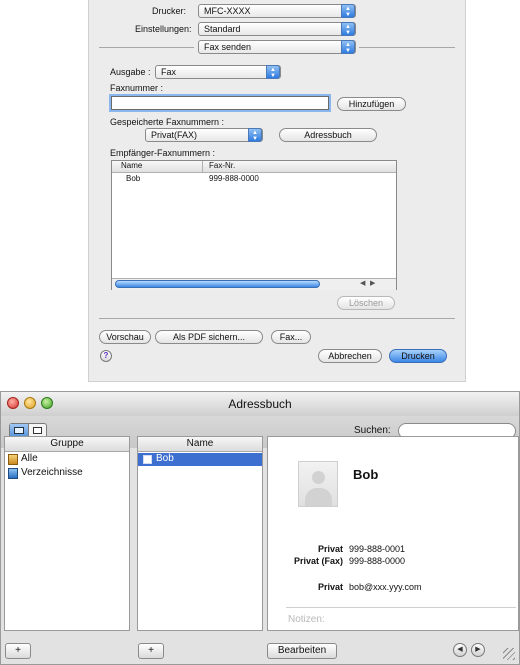 The image size is (520, 665). Describe the element at coordinates (131, 165) in the screenshot. I see `column-header-name: Name` at that location.